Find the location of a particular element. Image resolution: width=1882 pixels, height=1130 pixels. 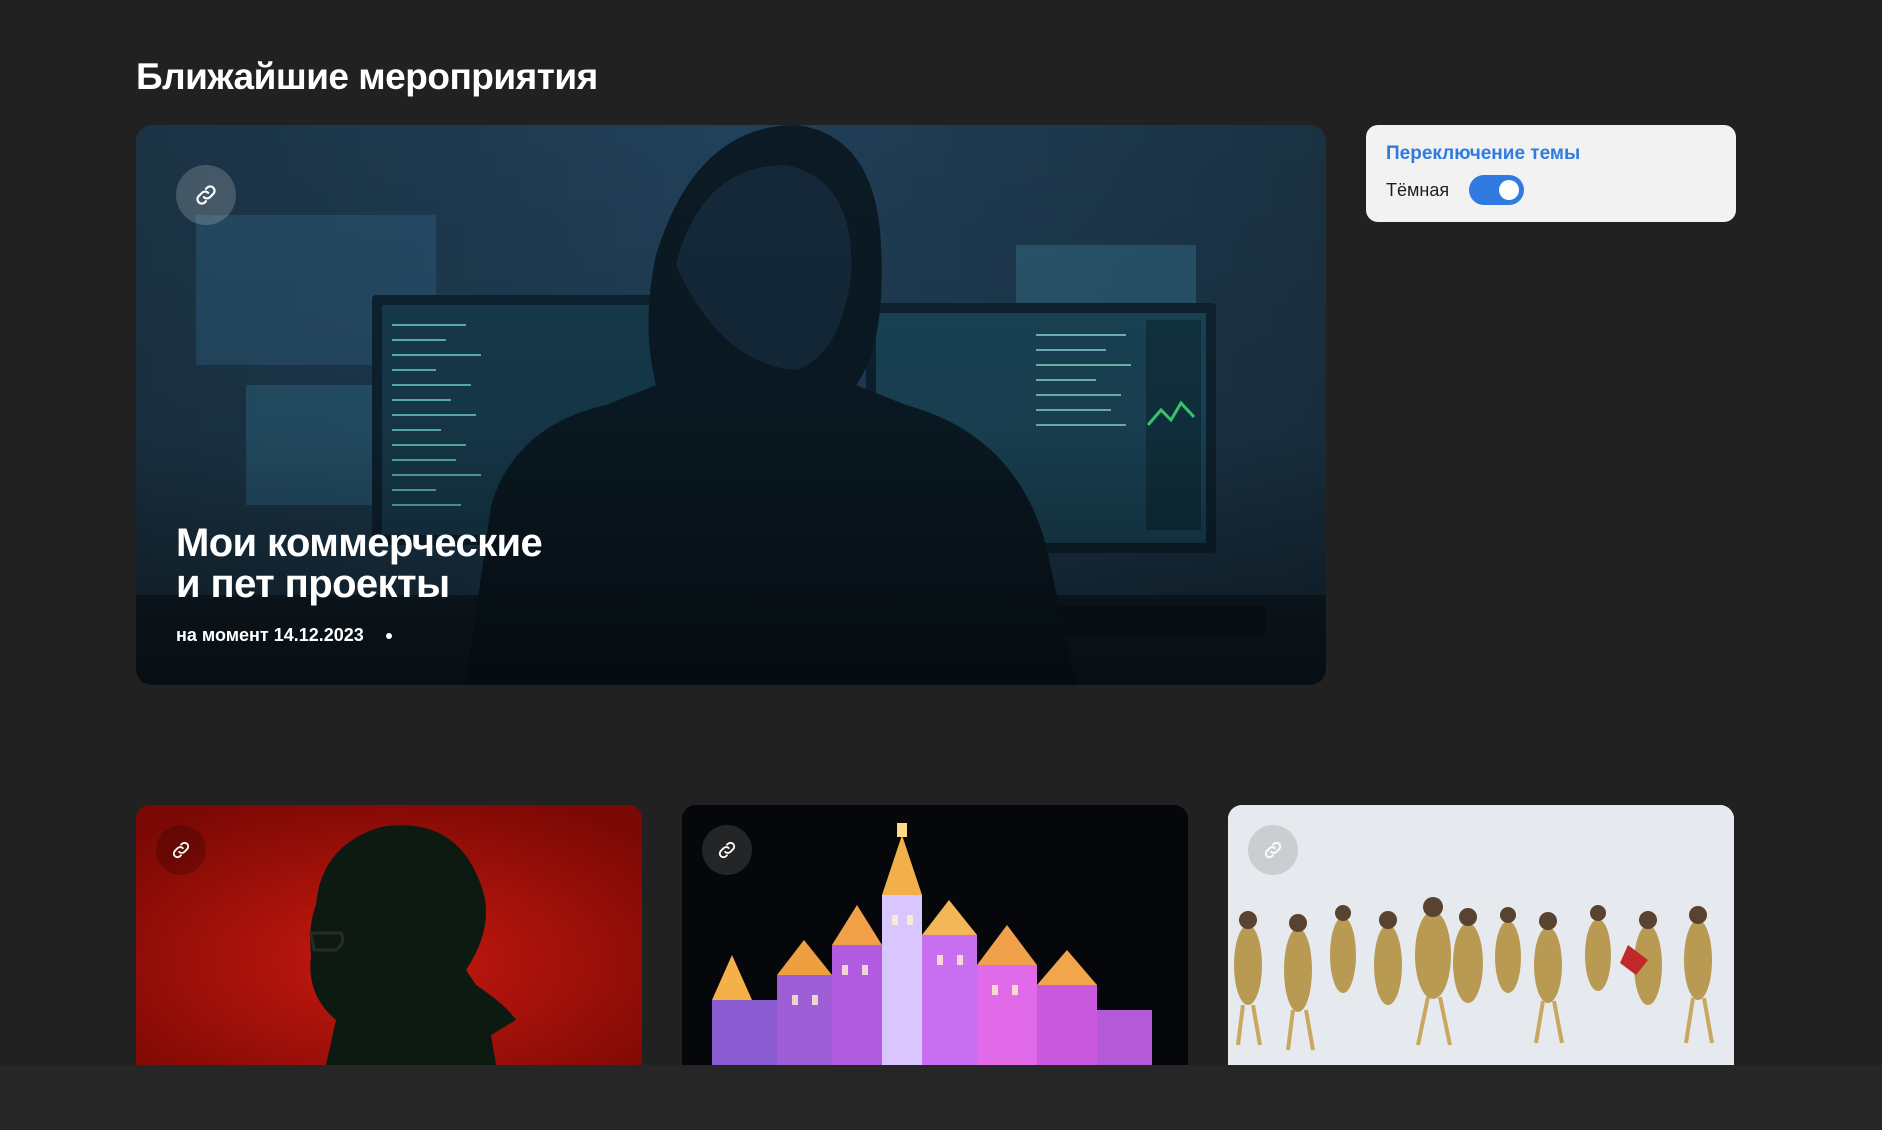

event-card-dancers is located at coordinates (1481, 935).